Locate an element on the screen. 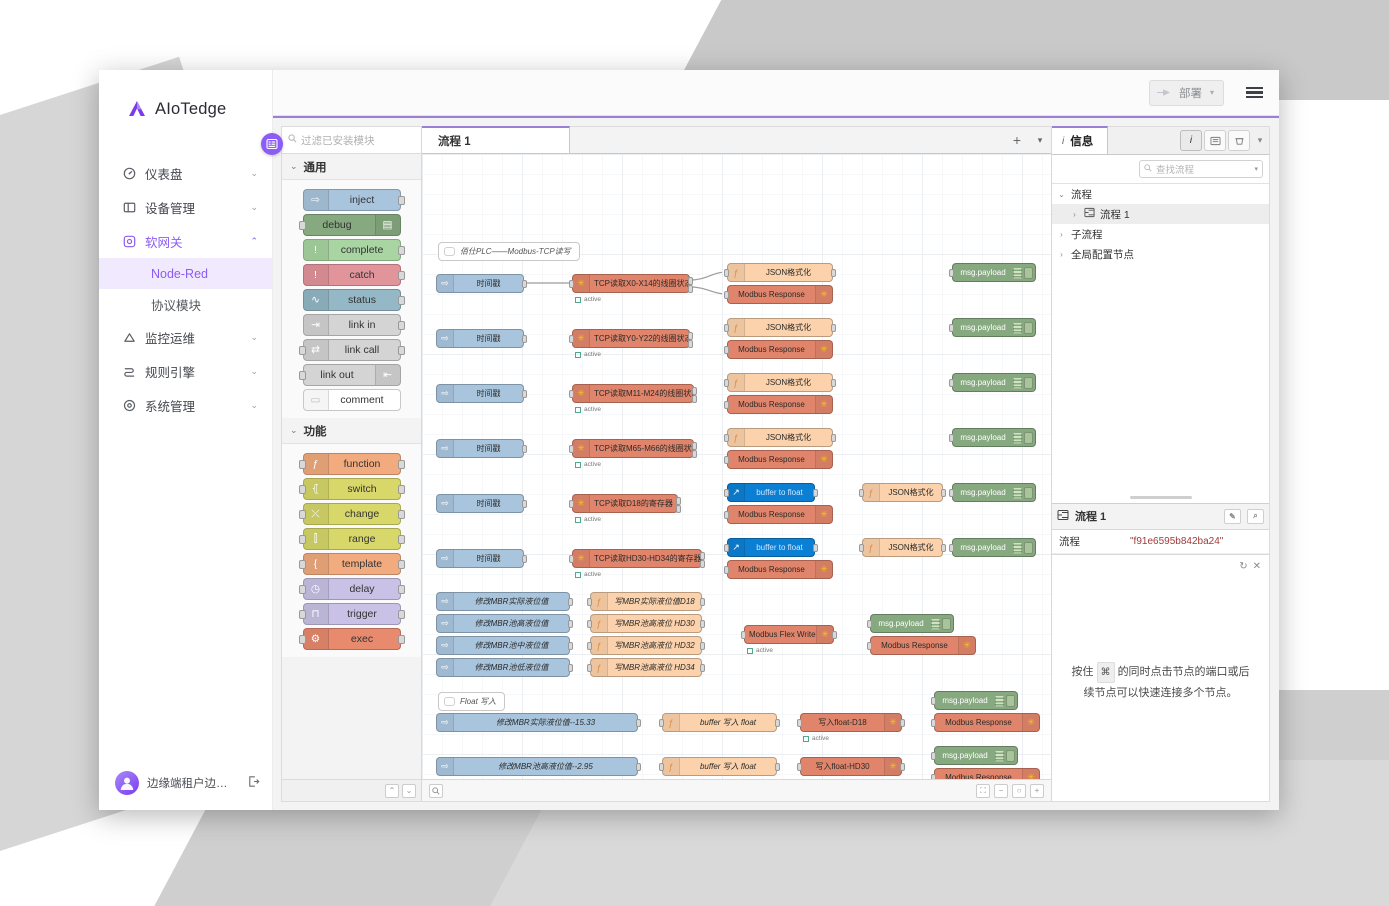  expand-down-icon: ⌄ is located at coordinates (409, 790).